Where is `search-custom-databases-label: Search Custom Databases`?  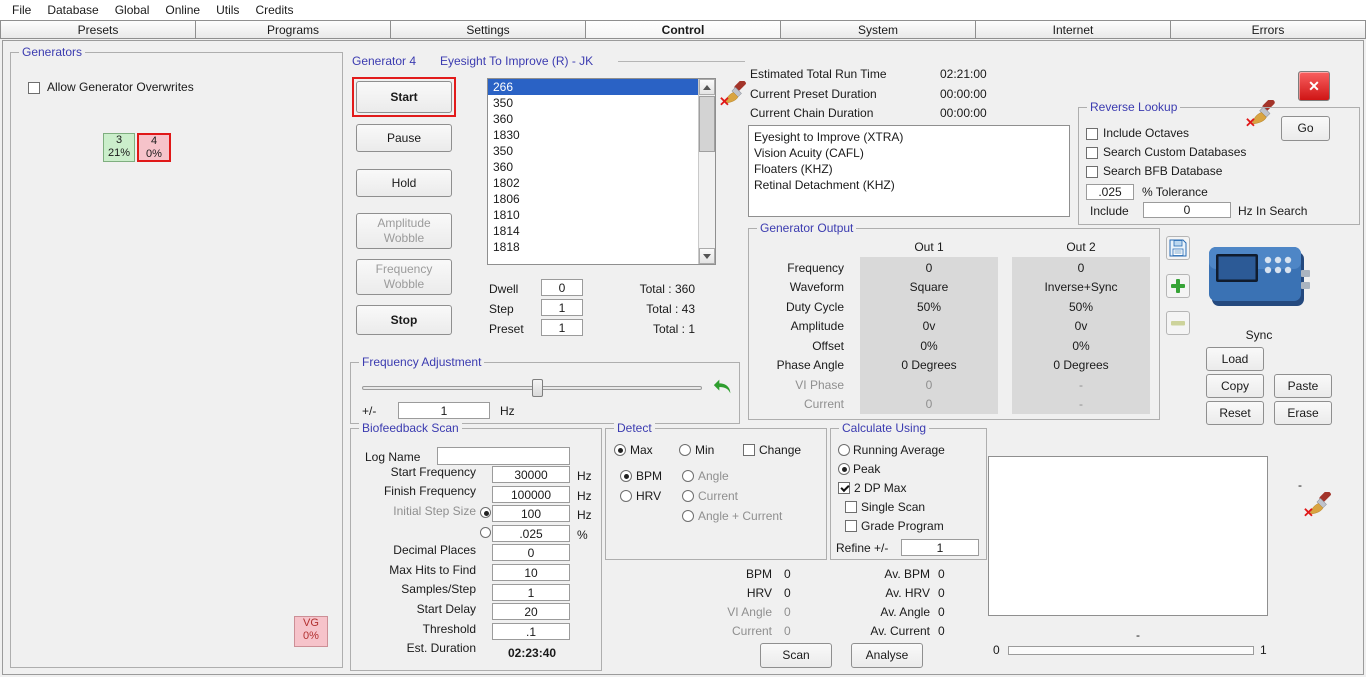
search-custom-databases-label: Search Custom Databases is located at coordinates (1174, 152).